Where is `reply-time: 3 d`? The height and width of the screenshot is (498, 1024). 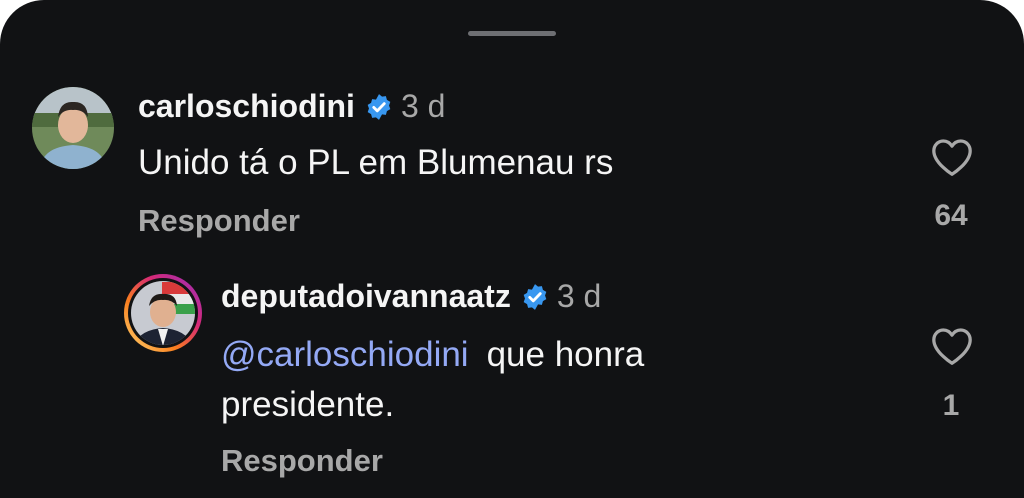 reply-time: 3 d is located at coordinates (579, 296).